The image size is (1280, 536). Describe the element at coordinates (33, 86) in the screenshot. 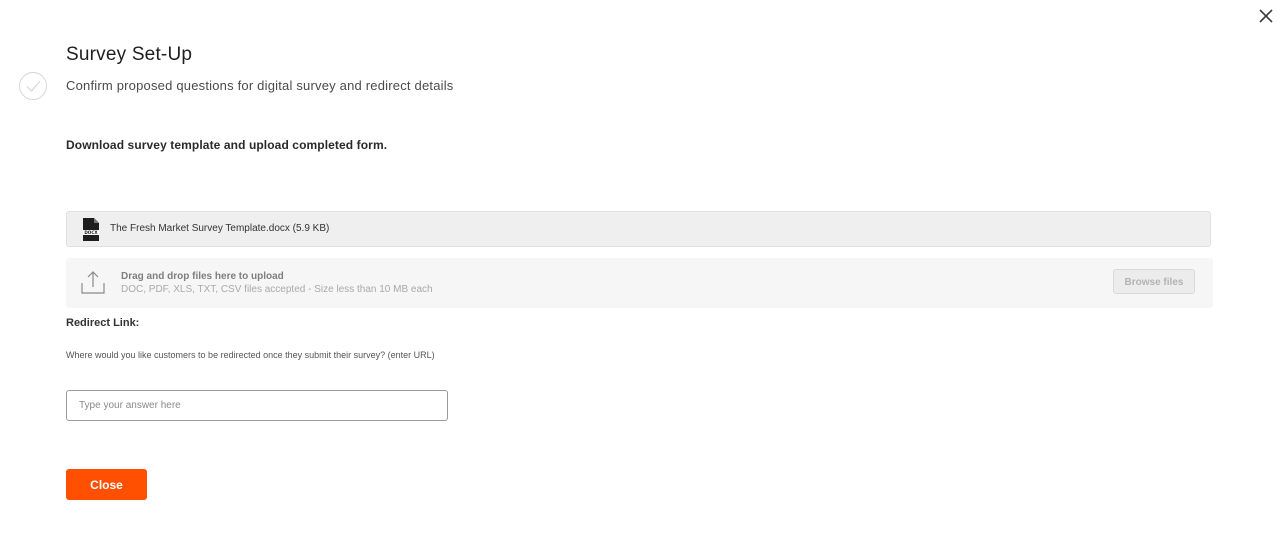

I see `check-circle-icon` at that location.